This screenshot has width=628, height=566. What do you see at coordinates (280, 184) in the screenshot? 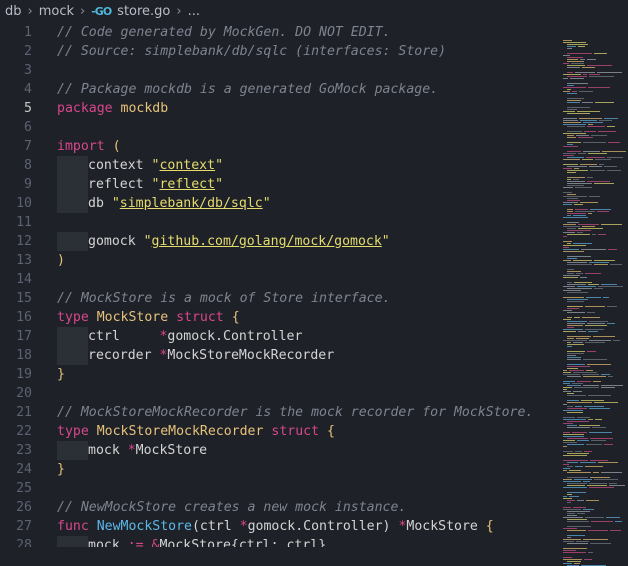
I see `code-line: 9 reflect "reflect"` at bounding box center [280, 184].